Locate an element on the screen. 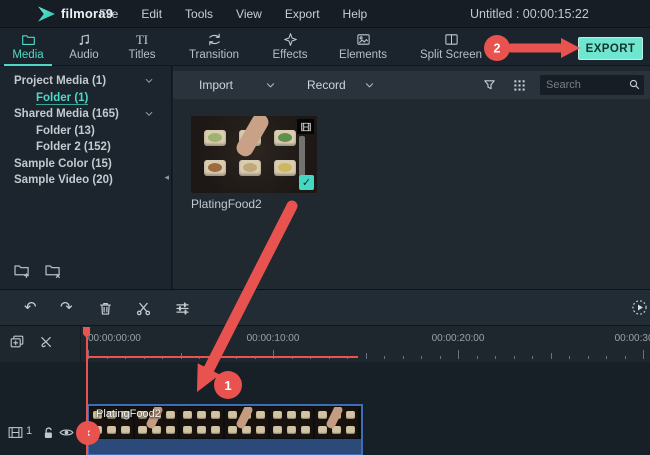 The image size is (650, 455). sidebar-item-label: Shared Media (165) is located at coordinates (66, 114).